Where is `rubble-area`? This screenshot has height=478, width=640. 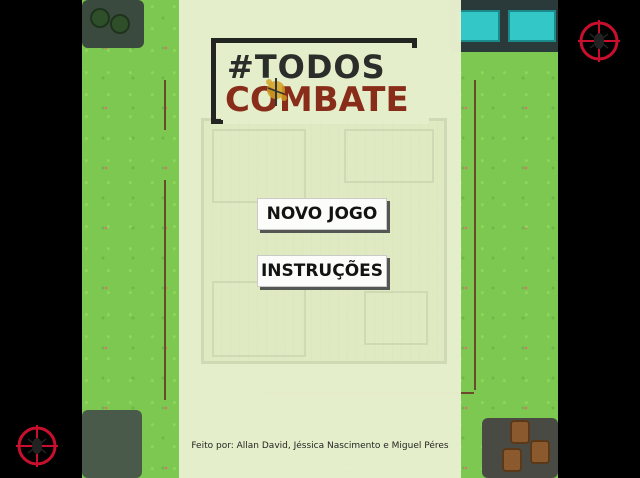 rubble-area is located at coordinates (112, 444).